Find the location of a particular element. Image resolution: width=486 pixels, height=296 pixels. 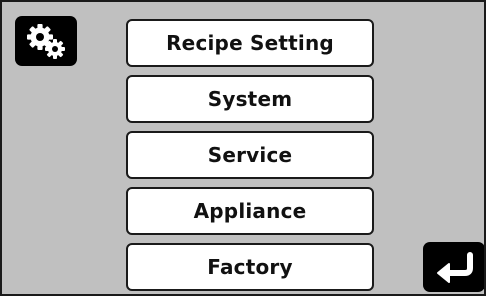

appliance-button: Appliance is located at coordinates (250, 211).